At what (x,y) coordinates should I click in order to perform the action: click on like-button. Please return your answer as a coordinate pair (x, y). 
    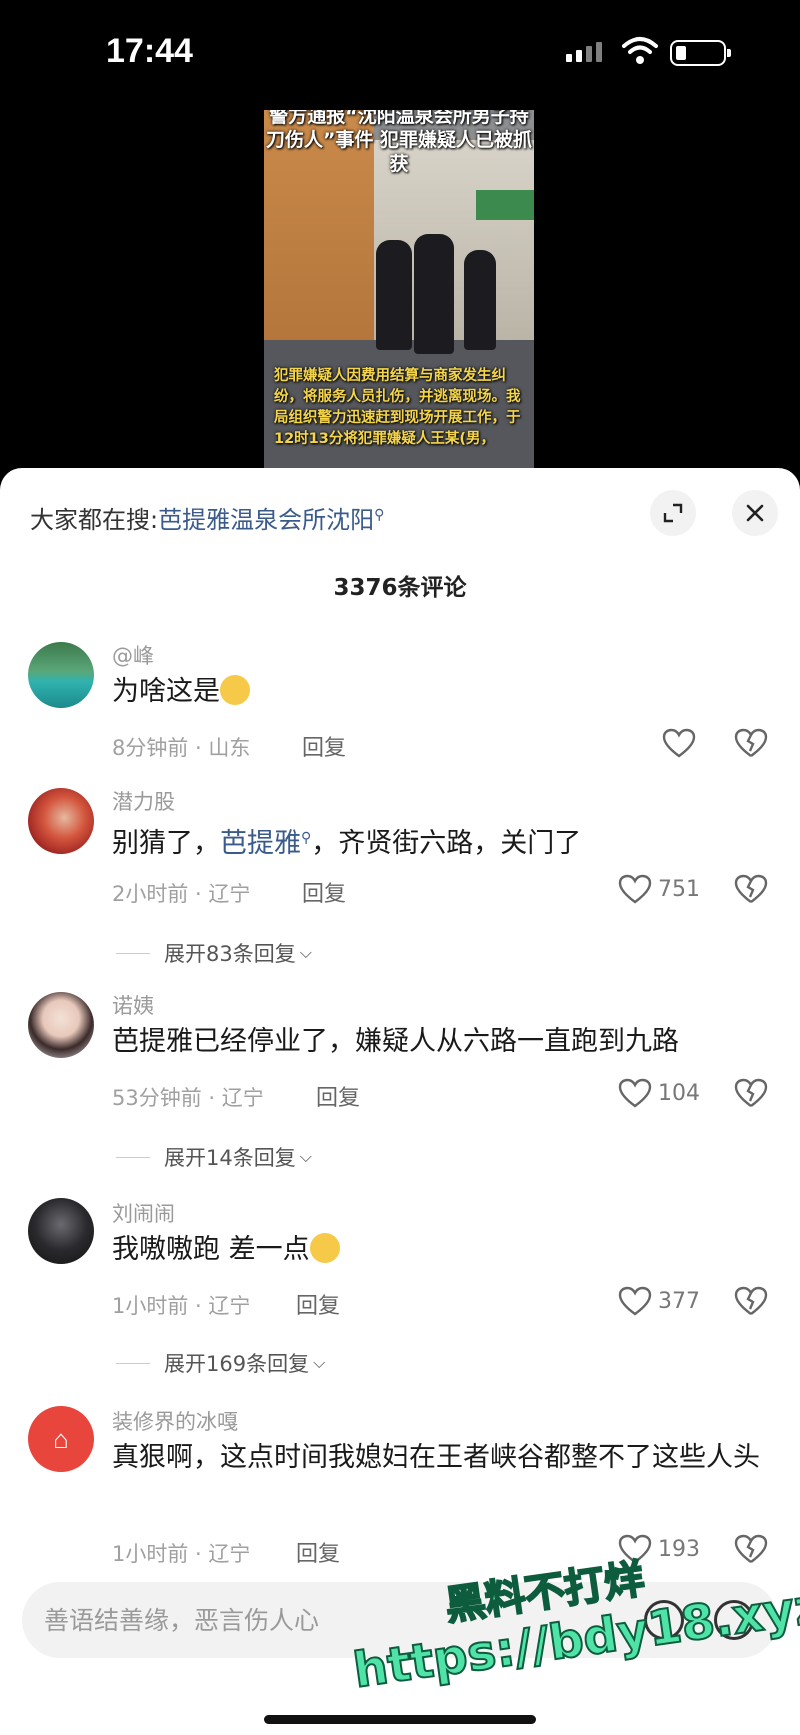
    Looking at the image, I should click on (682, 743).